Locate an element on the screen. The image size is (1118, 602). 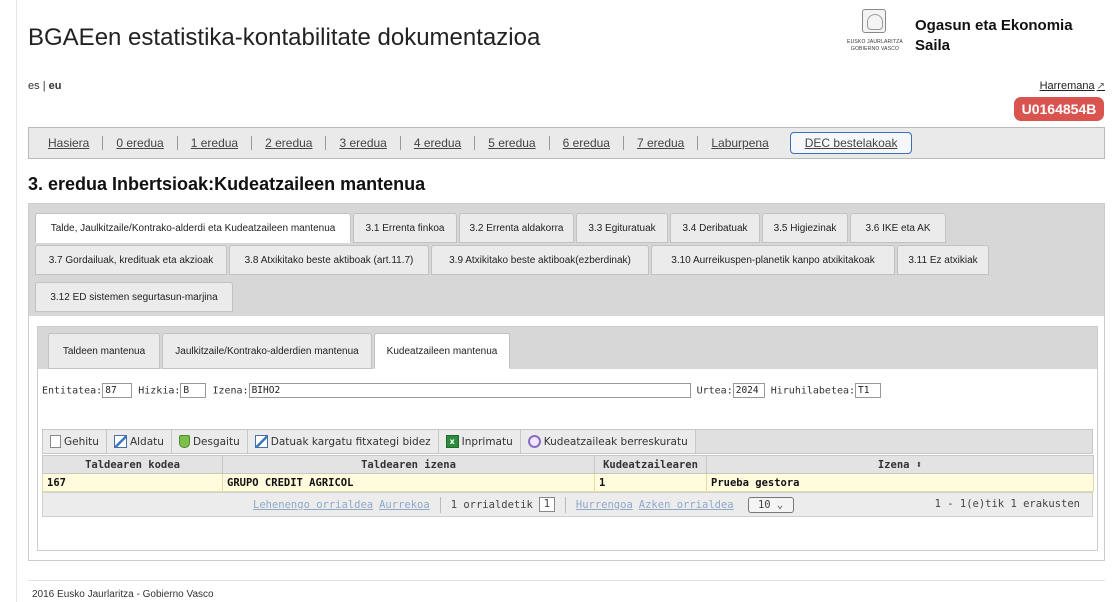
upload-edit-icon is located at coordinates (261, 441).